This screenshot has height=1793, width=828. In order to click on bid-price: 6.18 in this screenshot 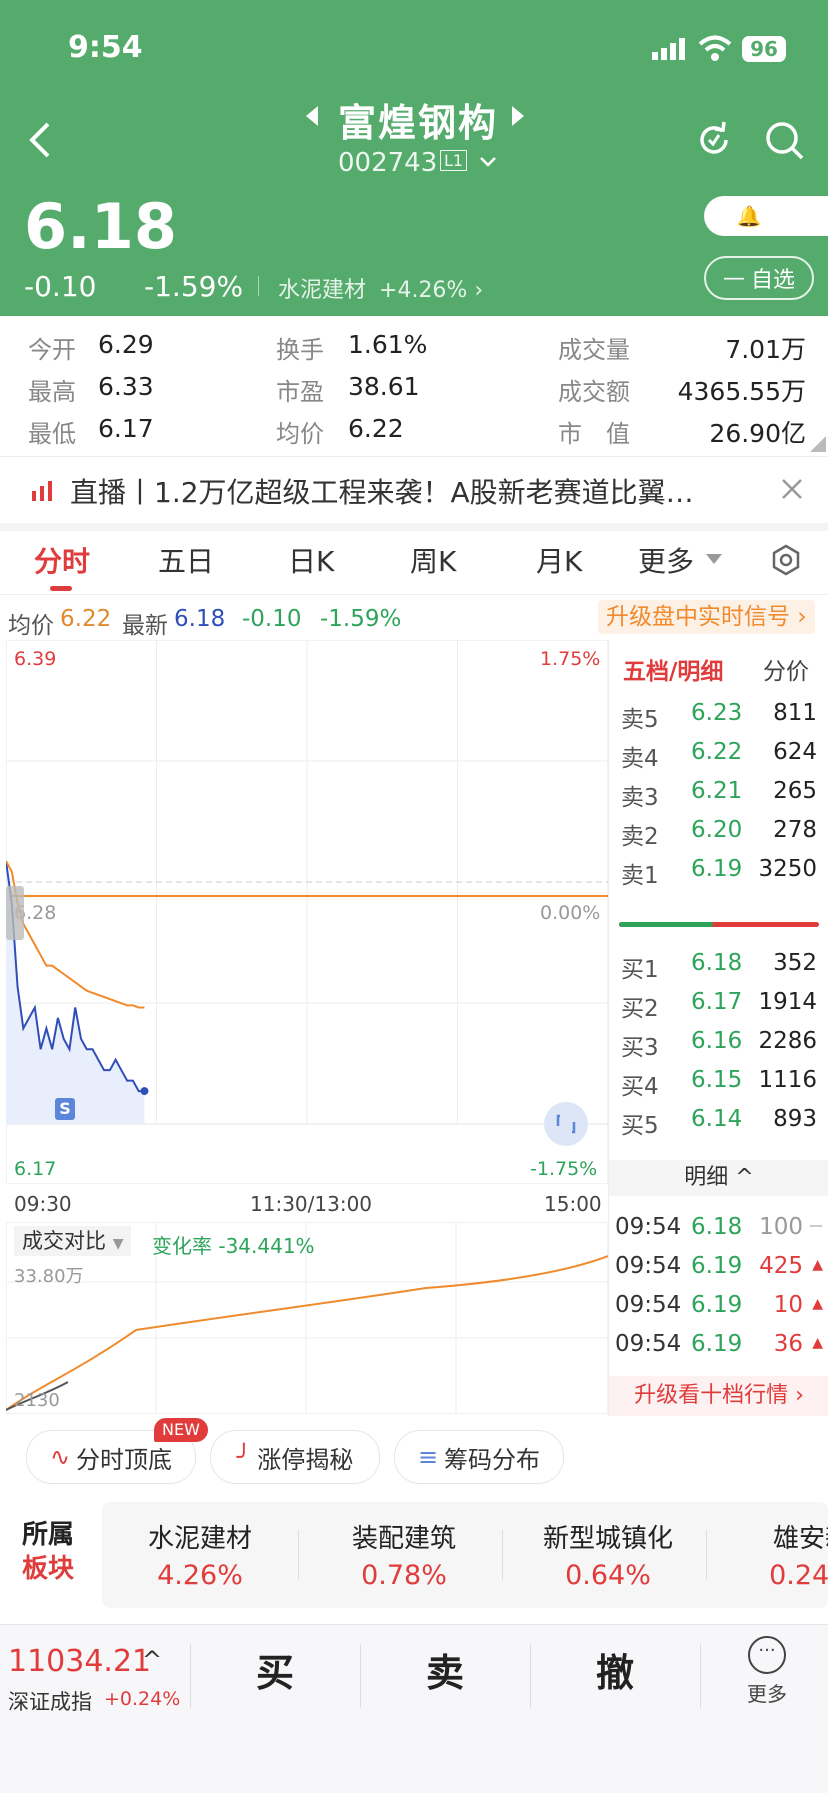, I will do `click(717, 963)`.